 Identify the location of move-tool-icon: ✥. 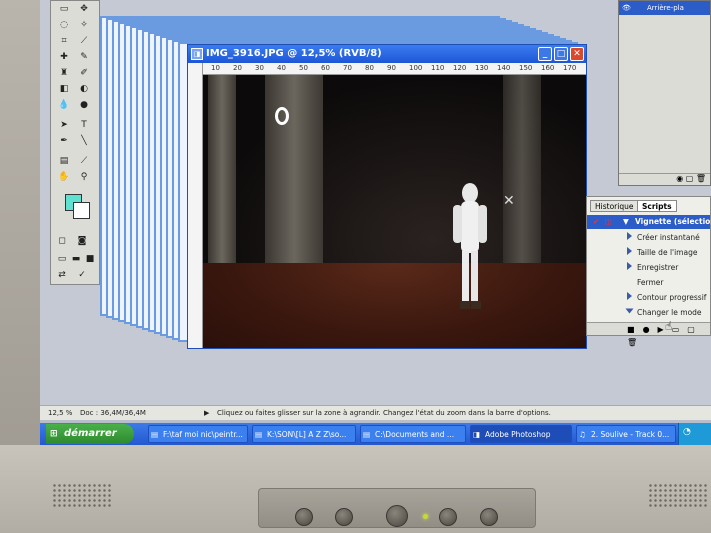
(84, 9).